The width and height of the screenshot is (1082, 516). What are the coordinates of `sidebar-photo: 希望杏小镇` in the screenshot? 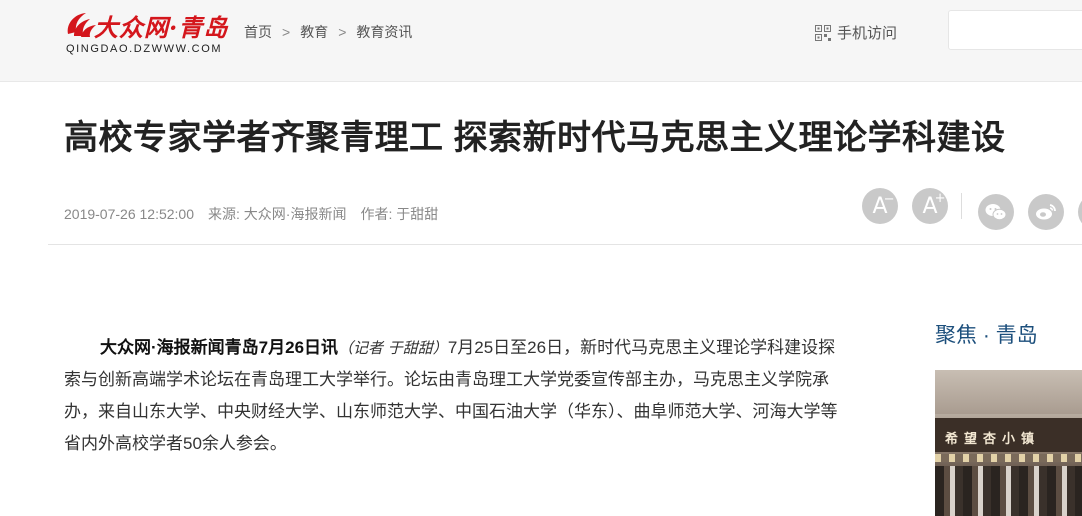 It's located at (1008, 443).